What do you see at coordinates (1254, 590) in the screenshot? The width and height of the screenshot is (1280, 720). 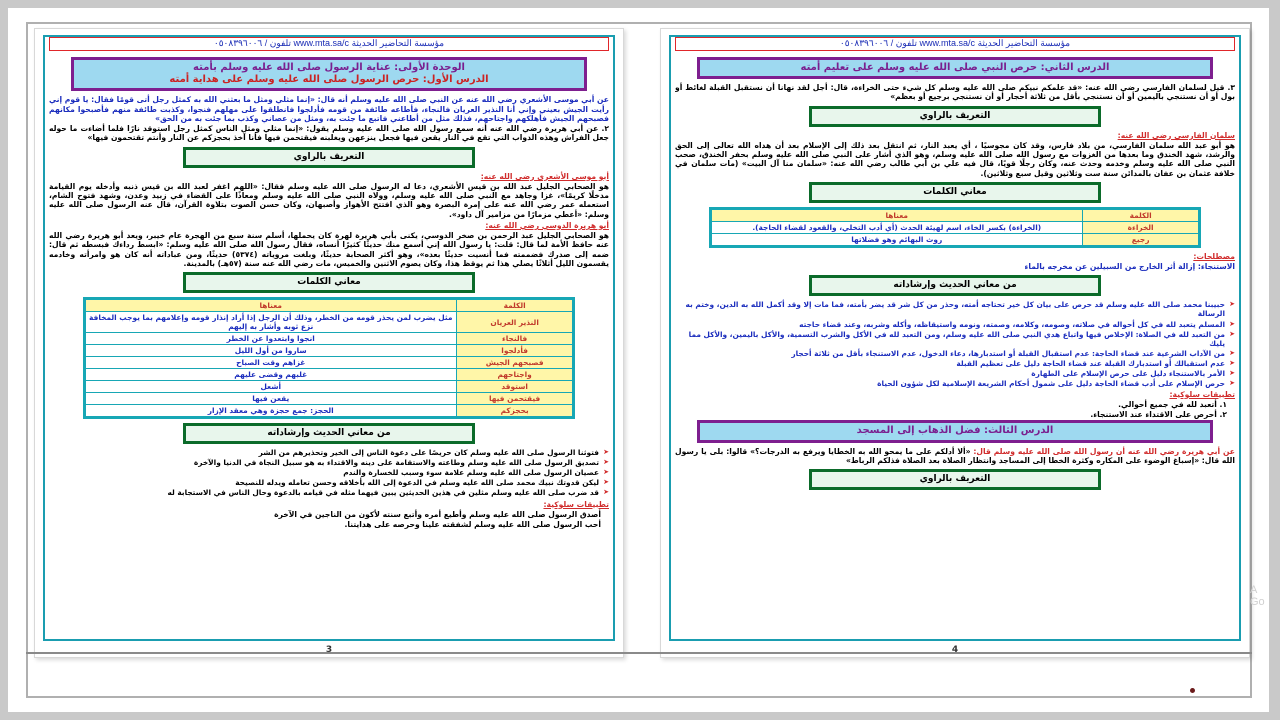 I see `watermark-line: A` at bounding box center [1254, 590].